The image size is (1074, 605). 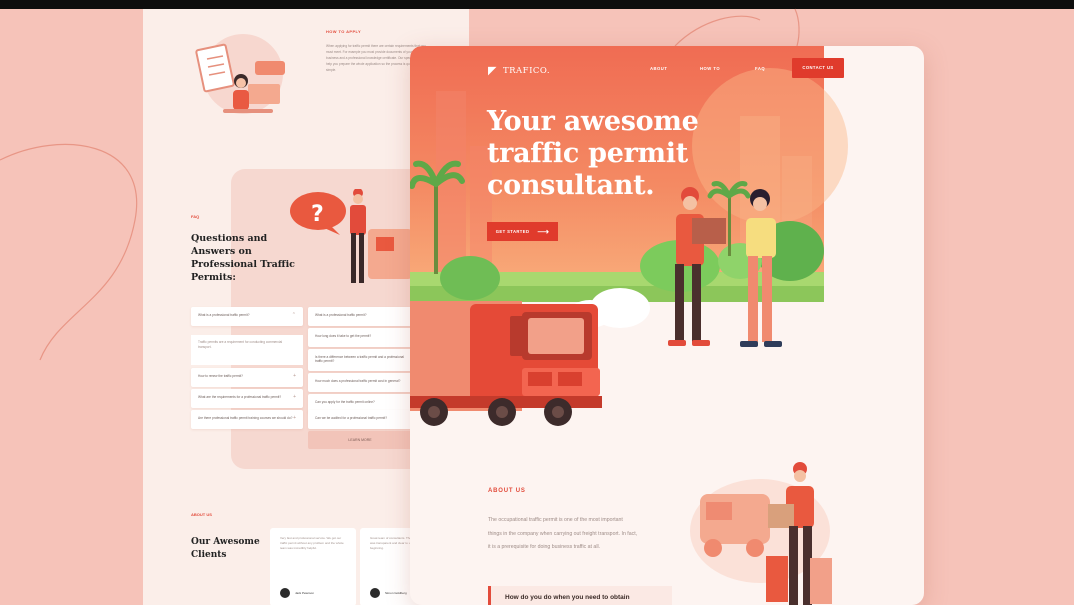 What do you see at coordinates (492, 70) in the screenshot?
I see `logo-icon: ◤` at bounding box center [492, 70].